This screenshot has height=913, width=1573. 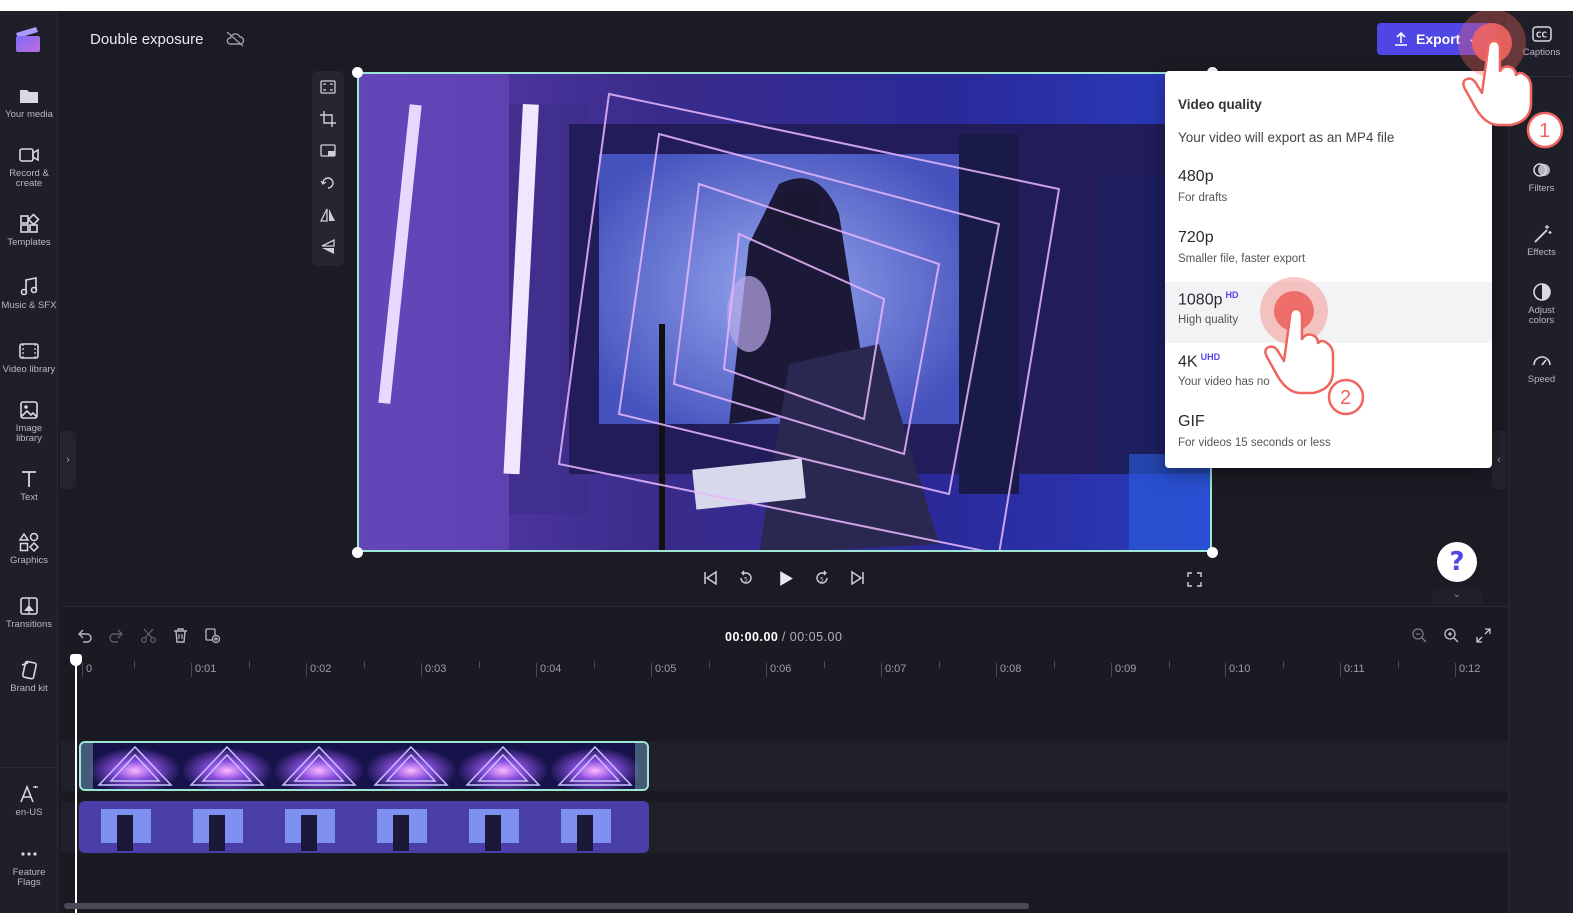 What do you see at coordinates (1541, 240) in the screenshot?
I see `panel-effects: Effects` at bounding box center [1541, 240].